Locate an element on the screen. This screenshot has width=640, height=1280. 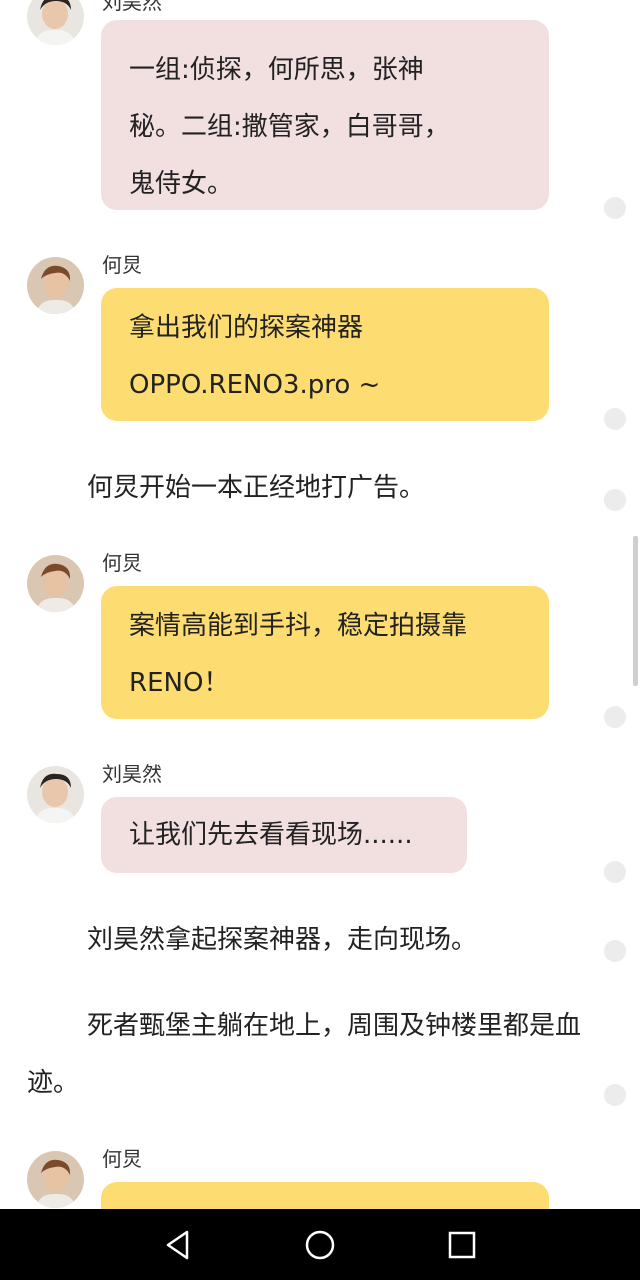
narration-text: 何炅开始一本正经地打广告。 is located at coordinates (256, 488).